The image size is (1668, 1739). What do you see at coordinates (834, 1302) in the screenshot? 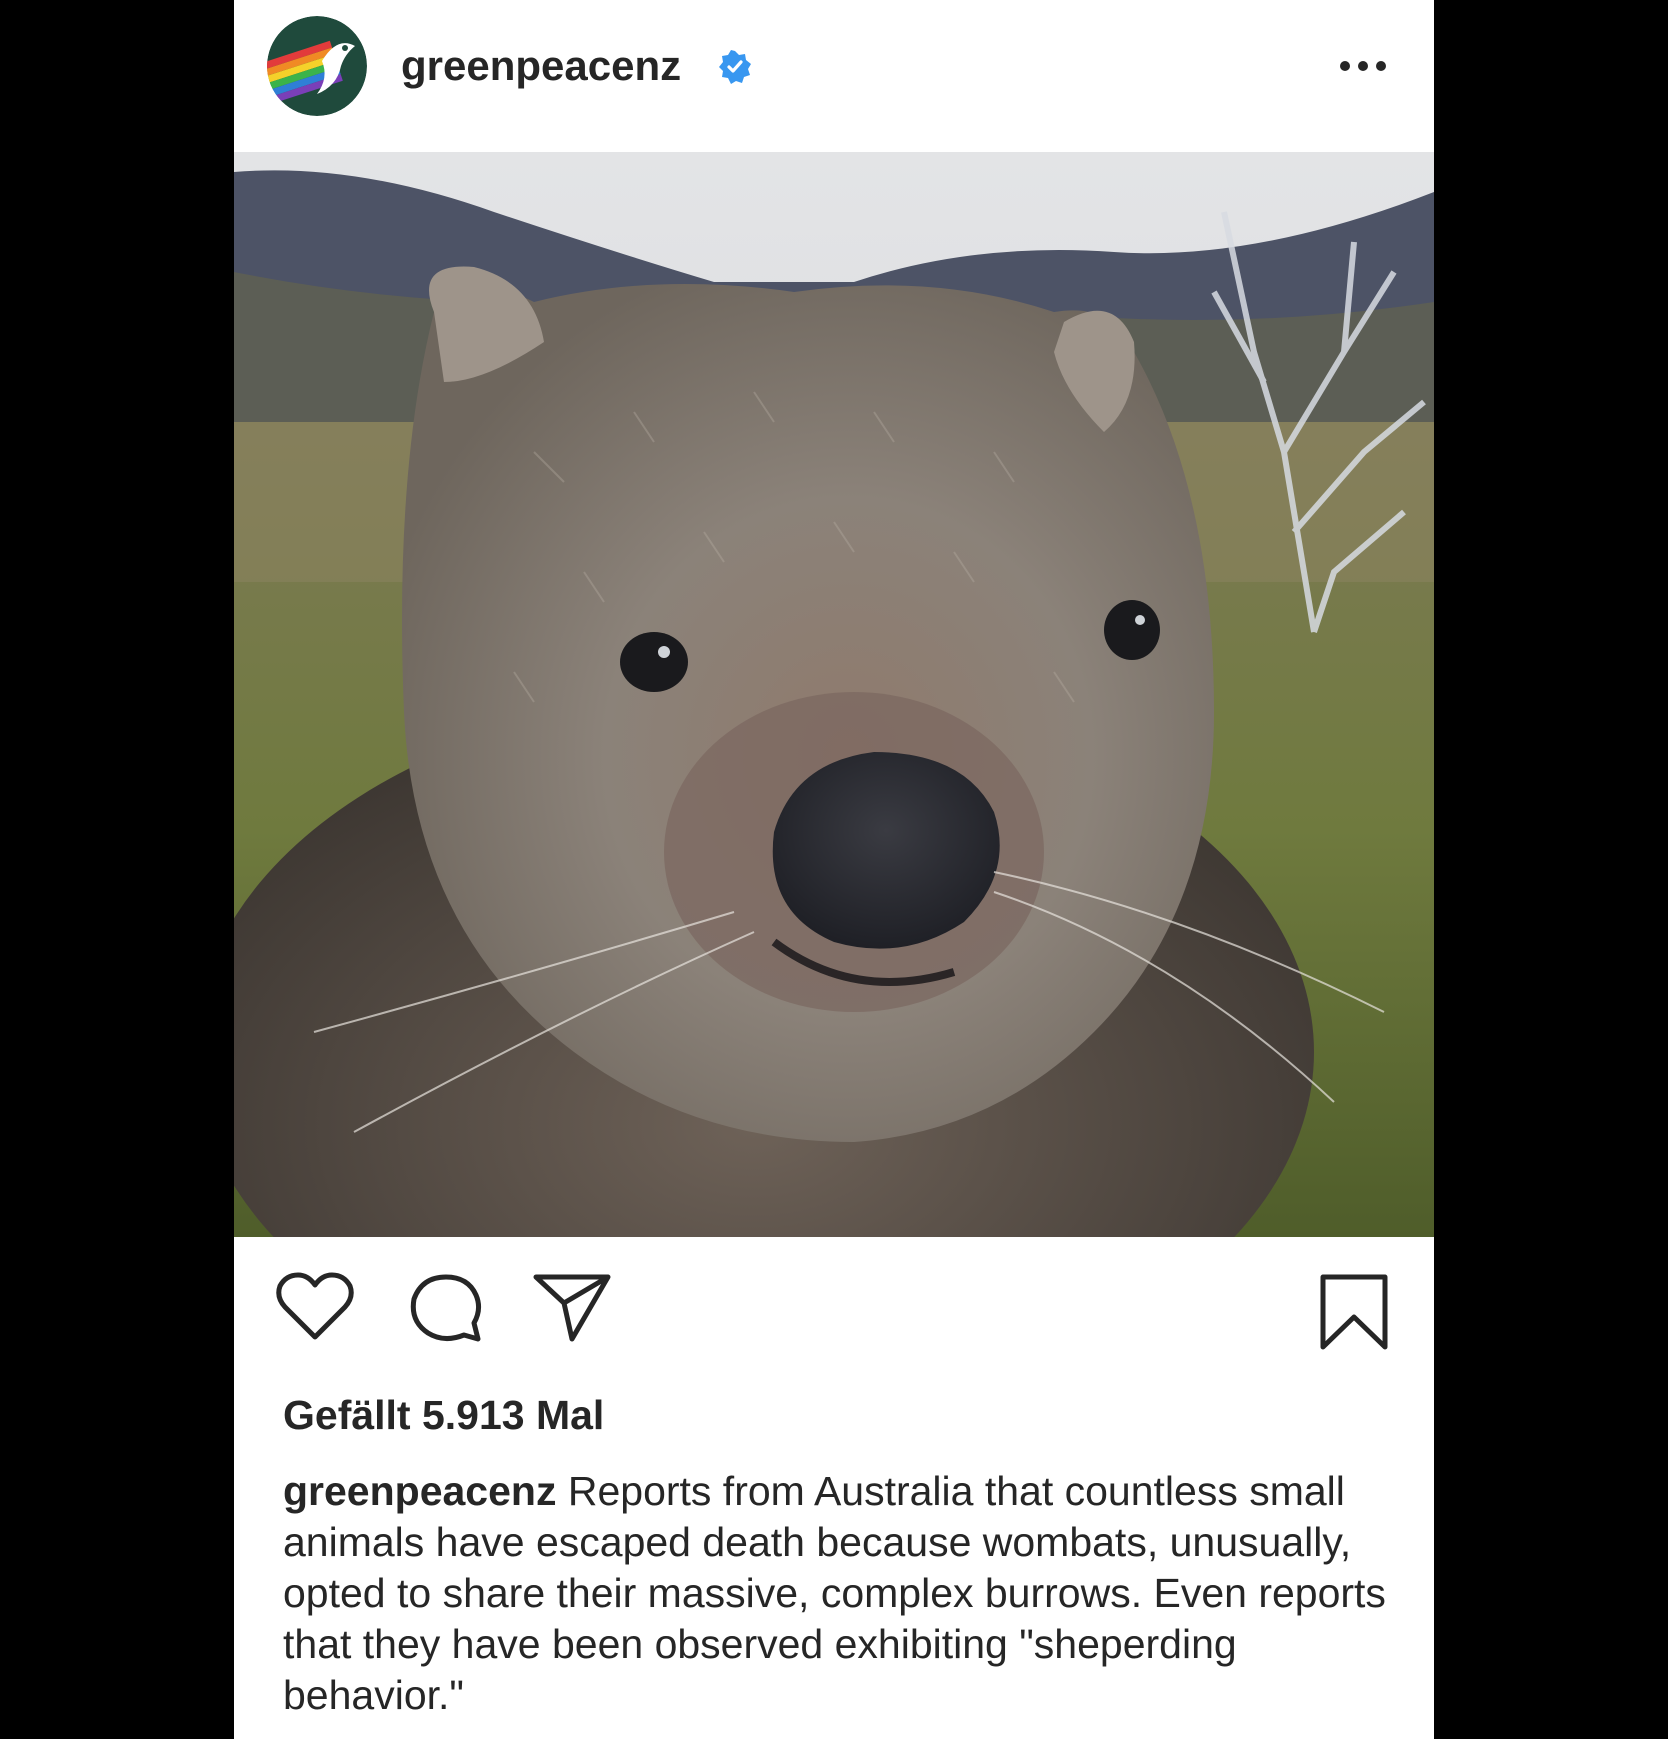
I see `post-actions` at bounding box center [834, 1302].